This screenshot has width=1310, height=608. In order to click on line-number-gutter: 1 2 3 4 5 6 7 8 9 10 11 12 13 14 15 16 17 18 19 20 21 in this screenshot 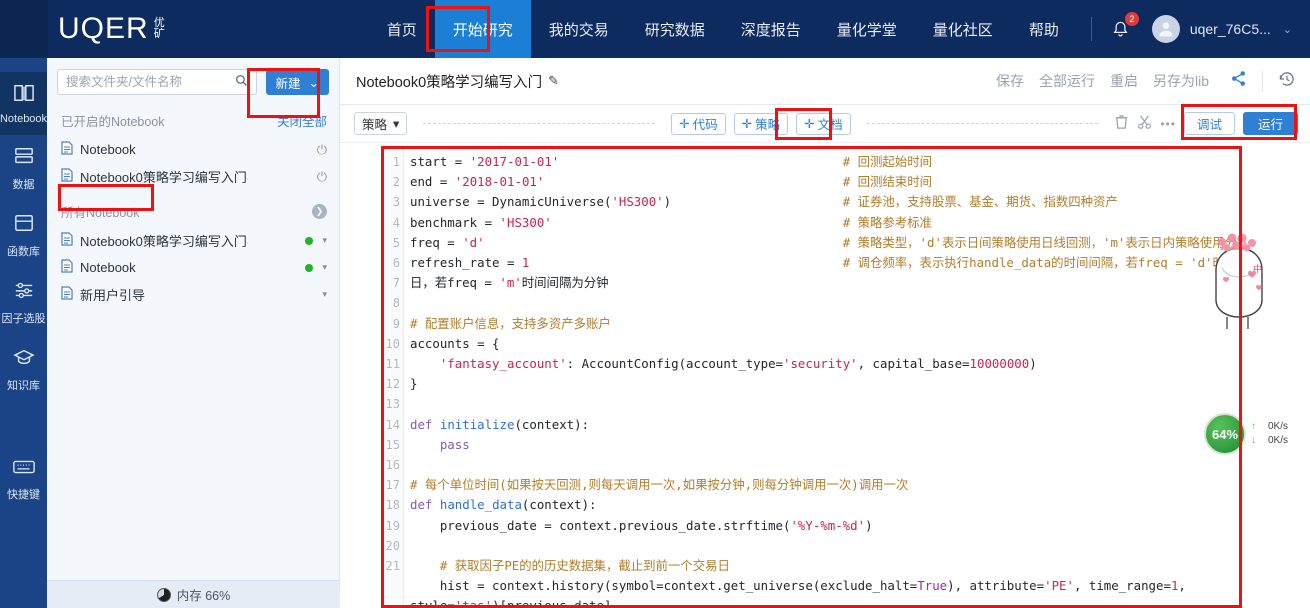, I will do `click(393, 378)`.